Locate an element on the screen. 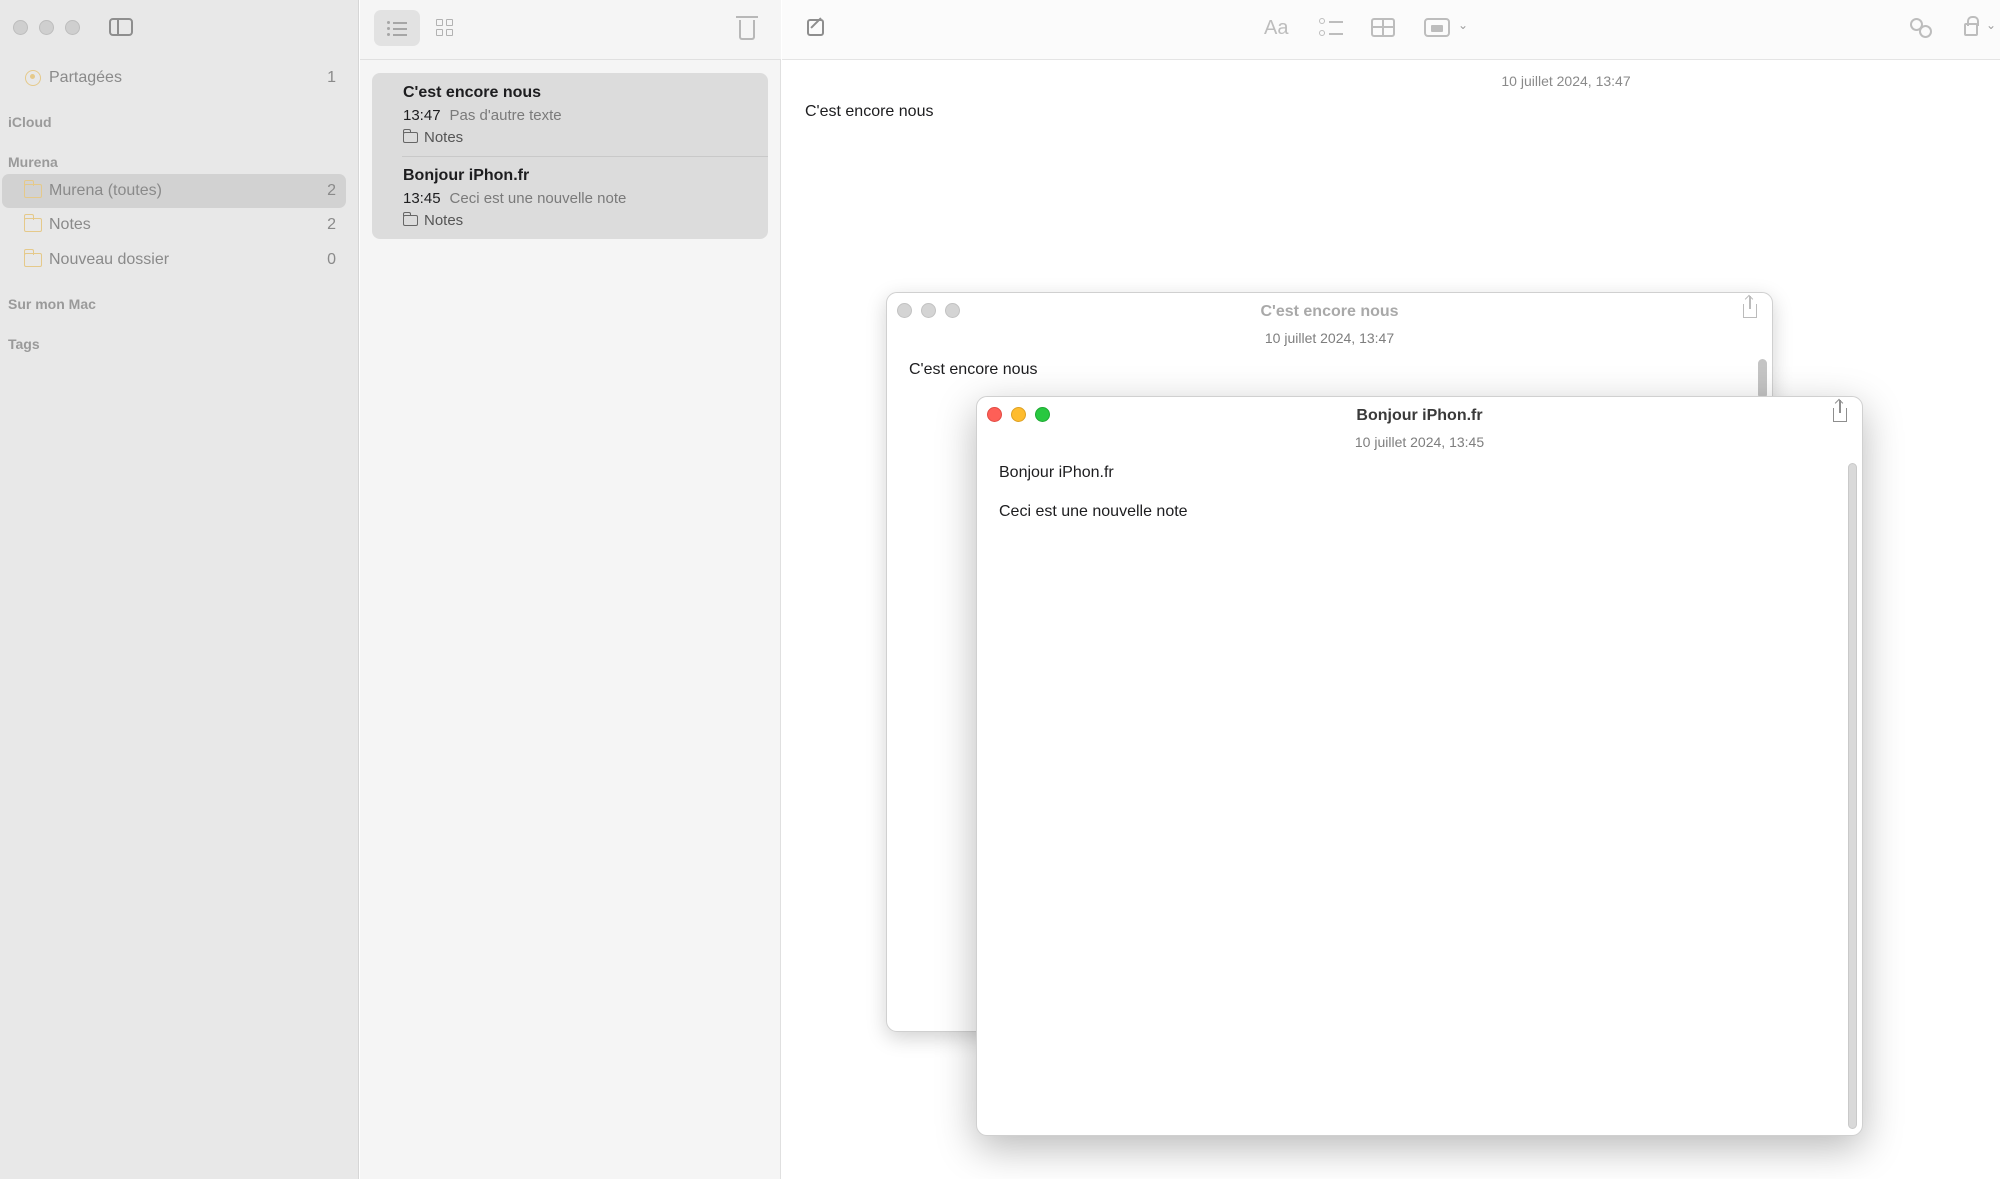 This screenshot has height=1179, width=2000. note-meta: 13:45 Ceci est une nouvelle note is located at coordinates (514, 198).